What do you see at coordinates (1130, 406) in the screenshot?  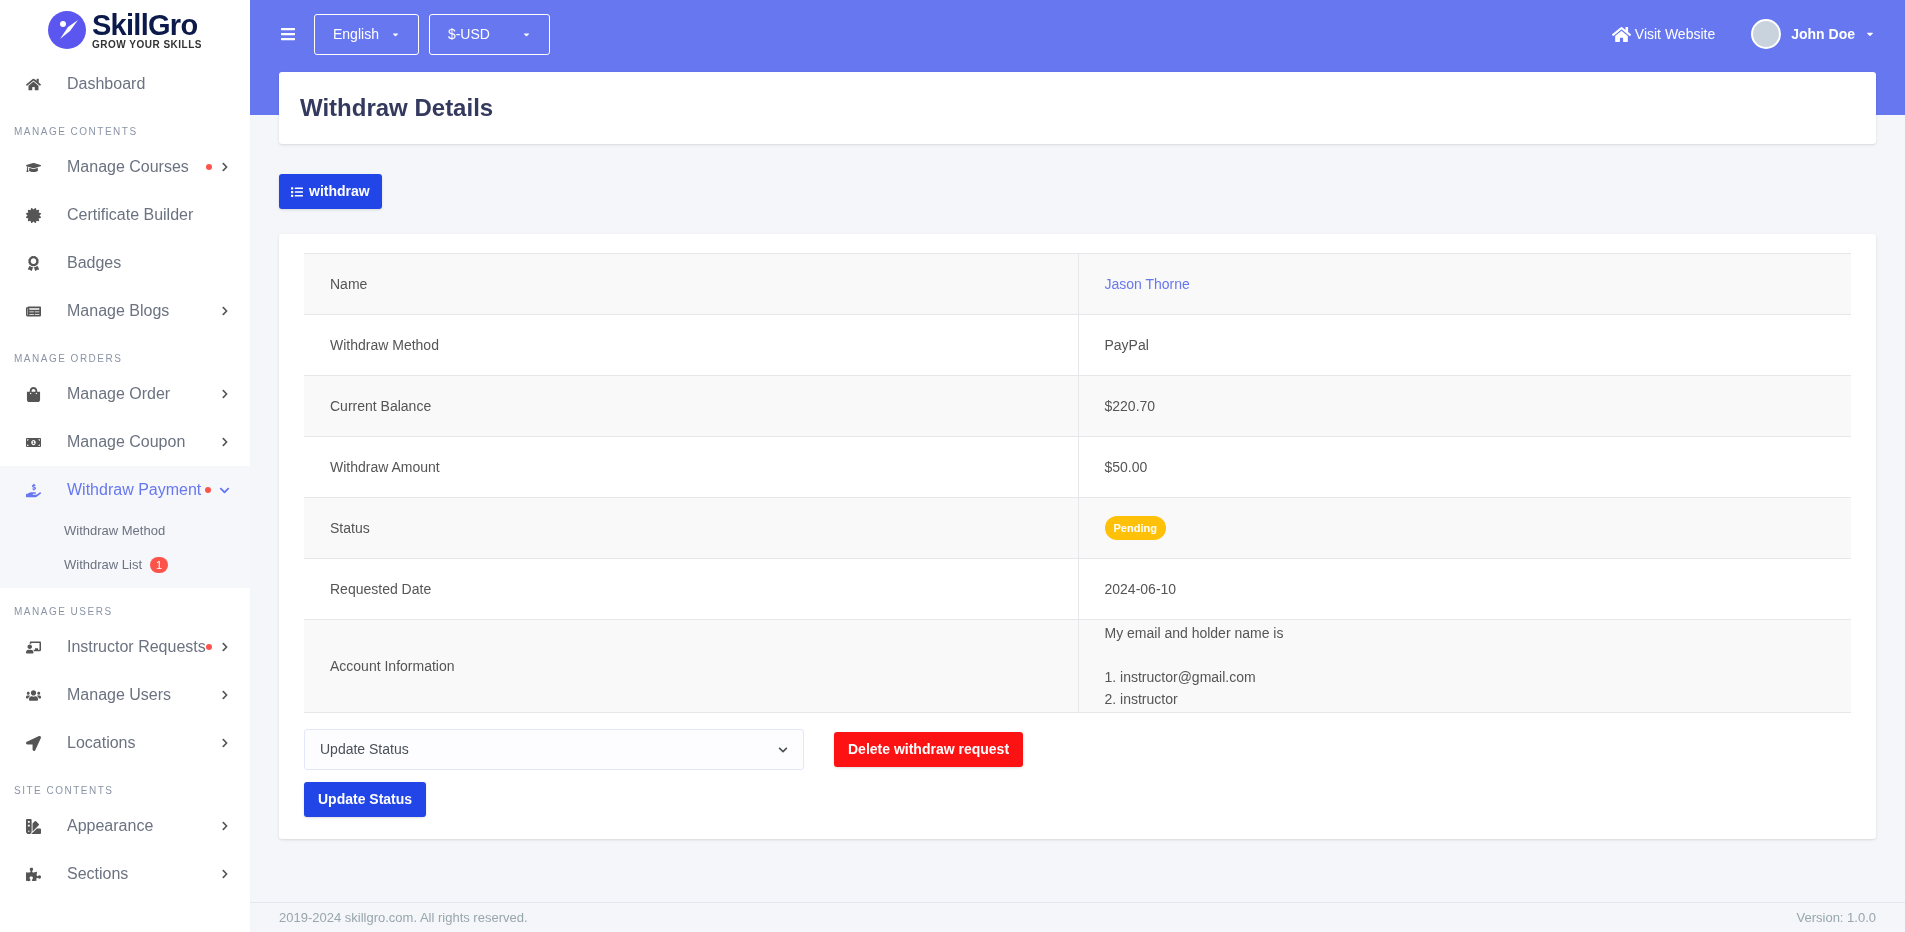 I see `table-cell-text: $220.70` at bounding box center [1130, 406].